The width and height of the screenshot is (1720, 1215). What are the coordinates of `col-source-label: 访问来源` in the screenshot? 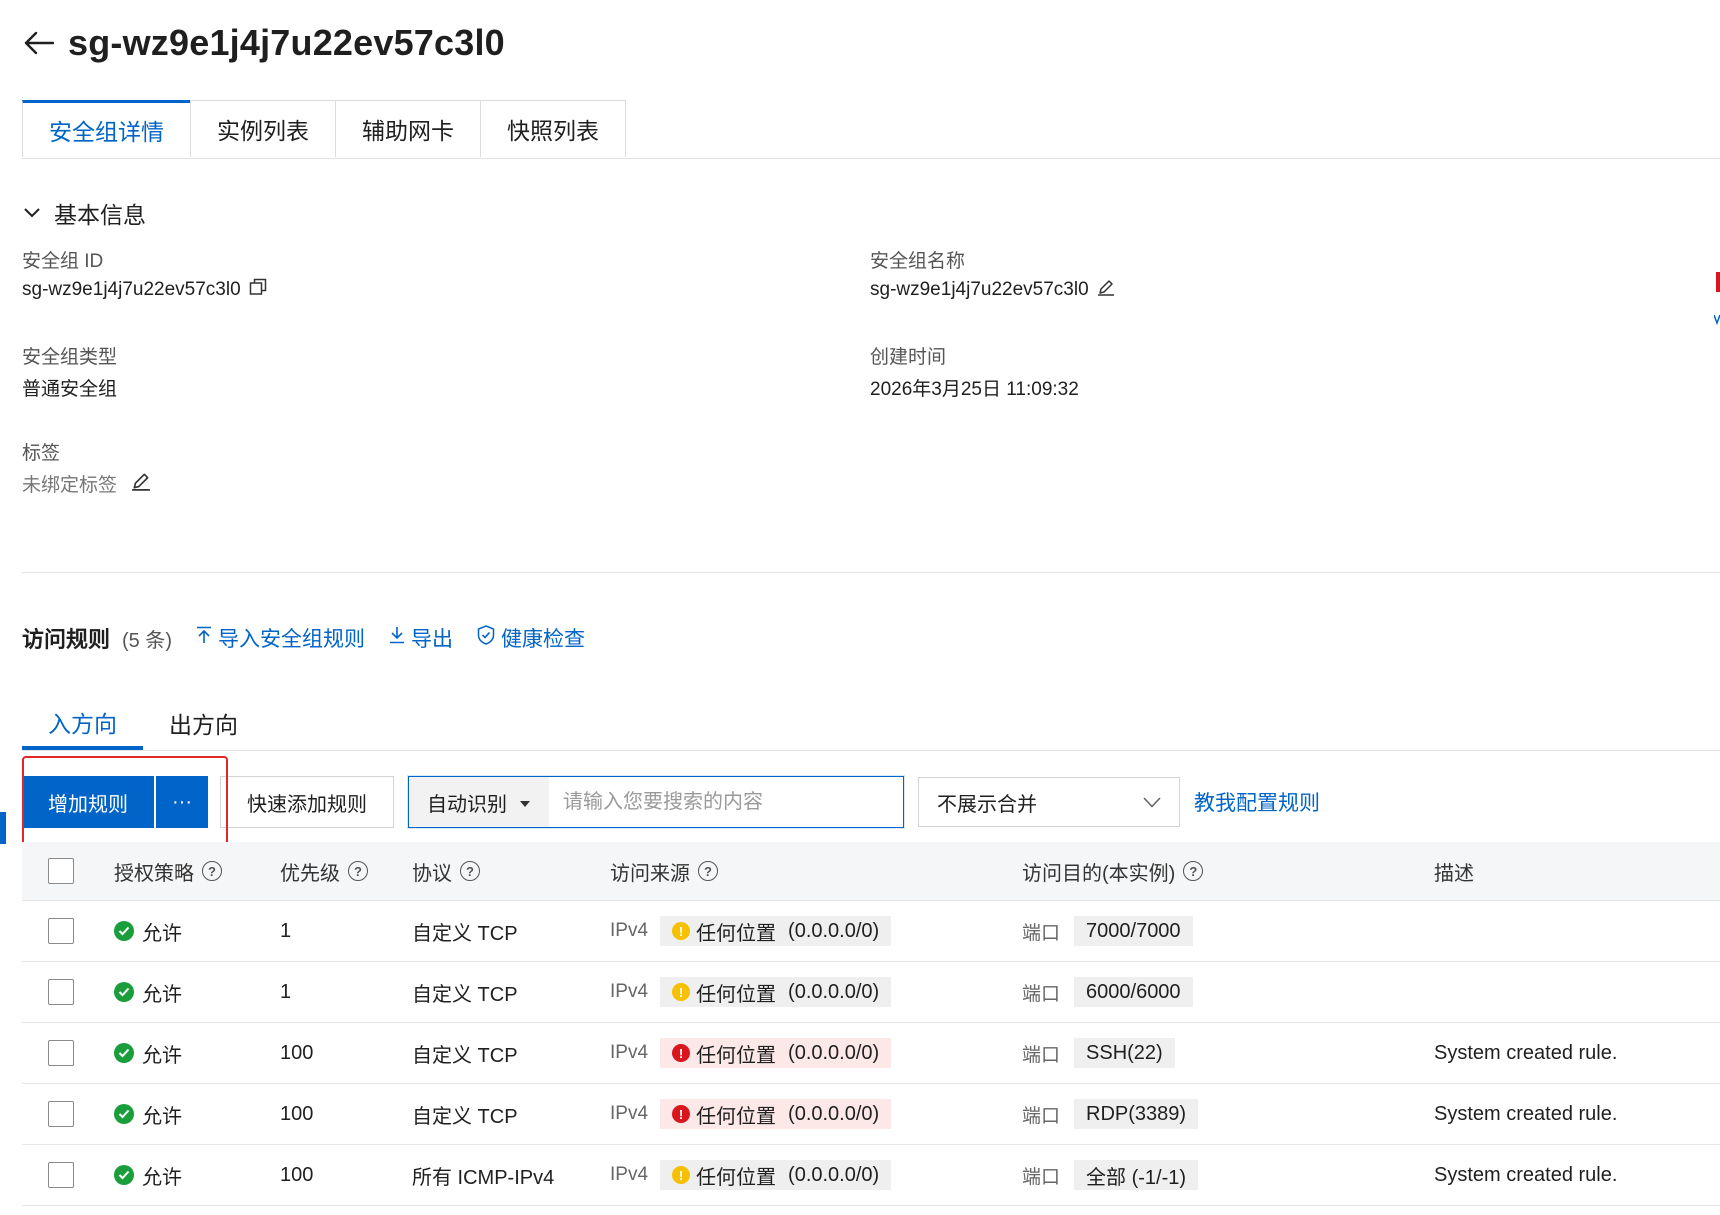 It's located at (650, 873).